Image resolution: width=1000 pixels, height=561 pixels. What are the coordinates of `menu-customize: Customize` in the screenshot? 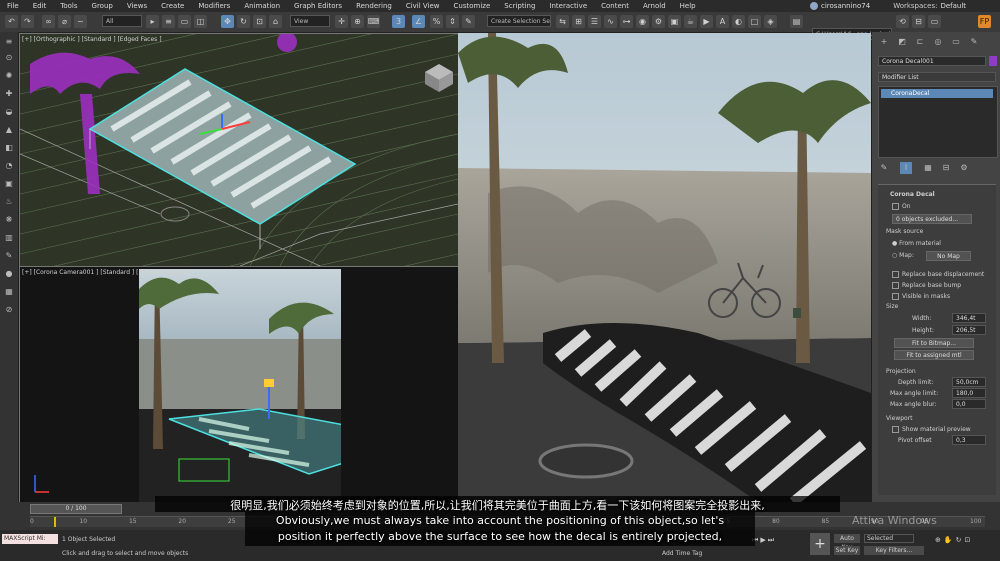 It's located at (472, 6).